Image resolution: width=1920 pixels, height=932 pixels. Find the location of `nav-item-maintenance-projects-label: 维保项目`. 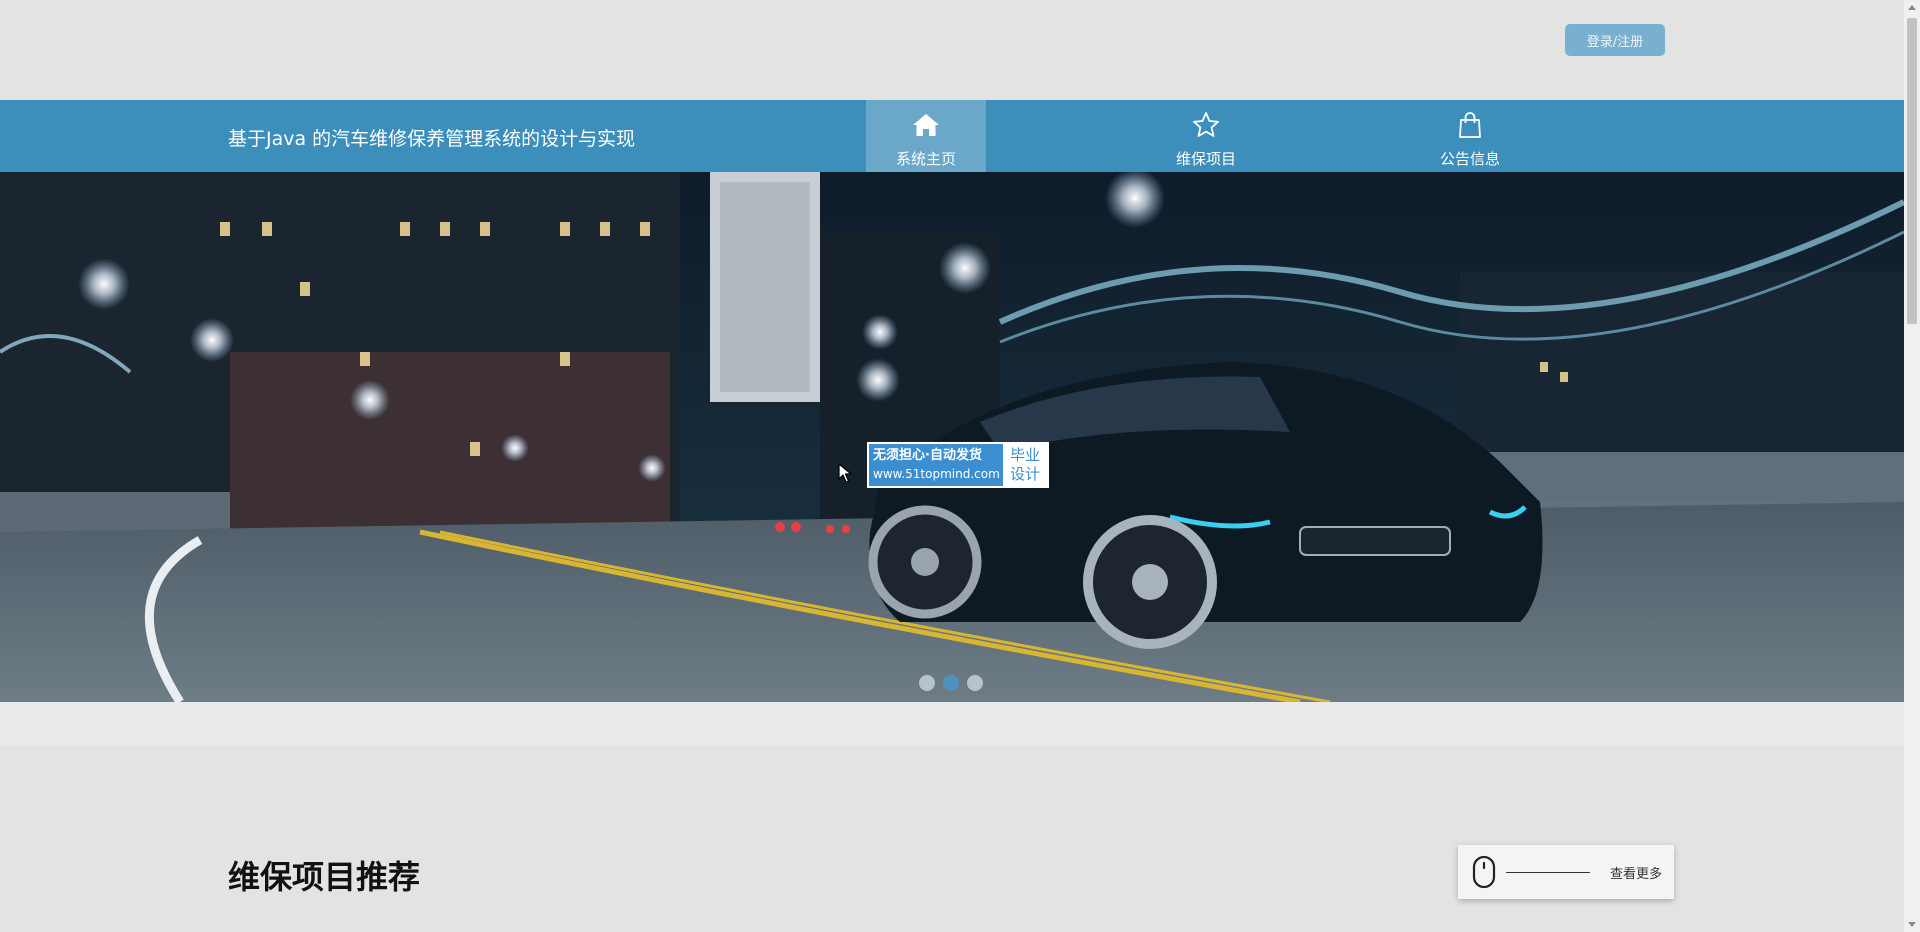

nav-item-maintenance-projects-label: 维保项目 is located at coordinates (1205, 159).